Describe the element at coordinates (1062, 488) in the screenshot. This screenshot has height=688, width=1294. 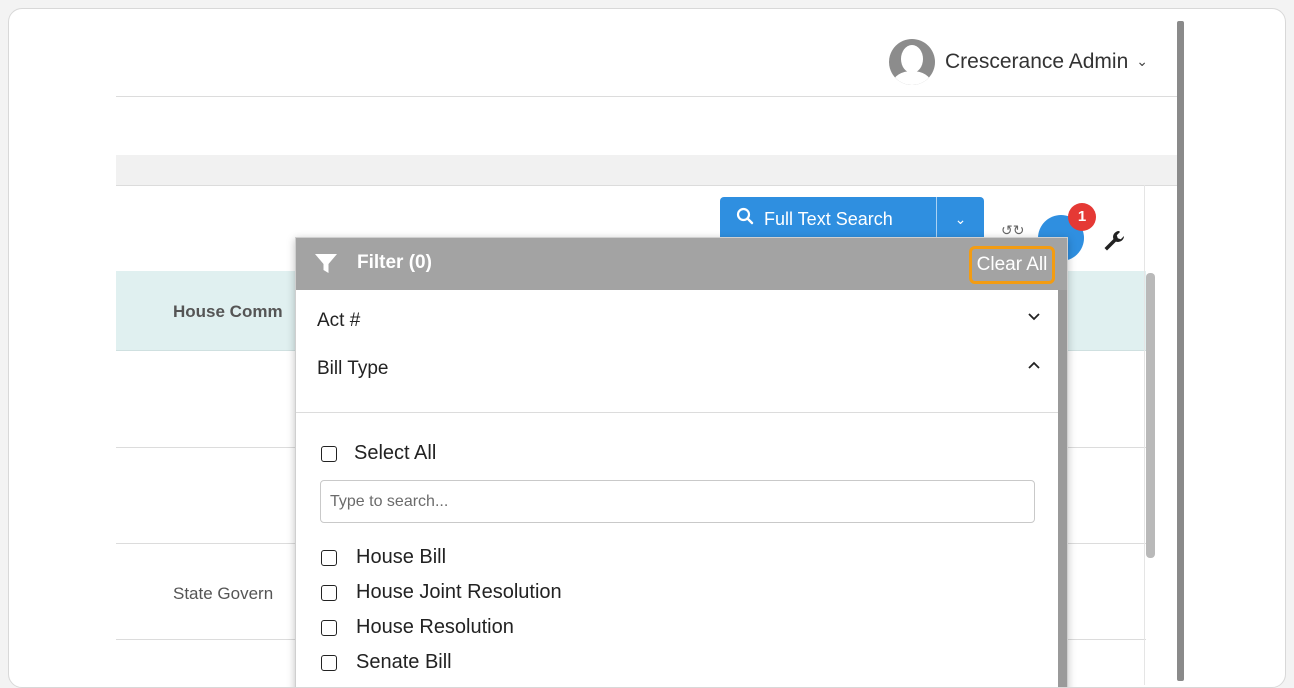
I see `filter-popup-scrollbar` at that location.